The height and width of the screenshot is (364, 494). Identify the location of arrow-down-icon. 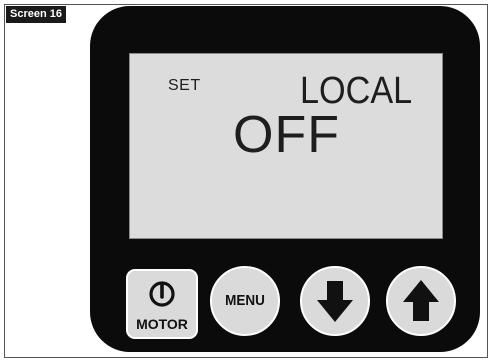
(335, 301).